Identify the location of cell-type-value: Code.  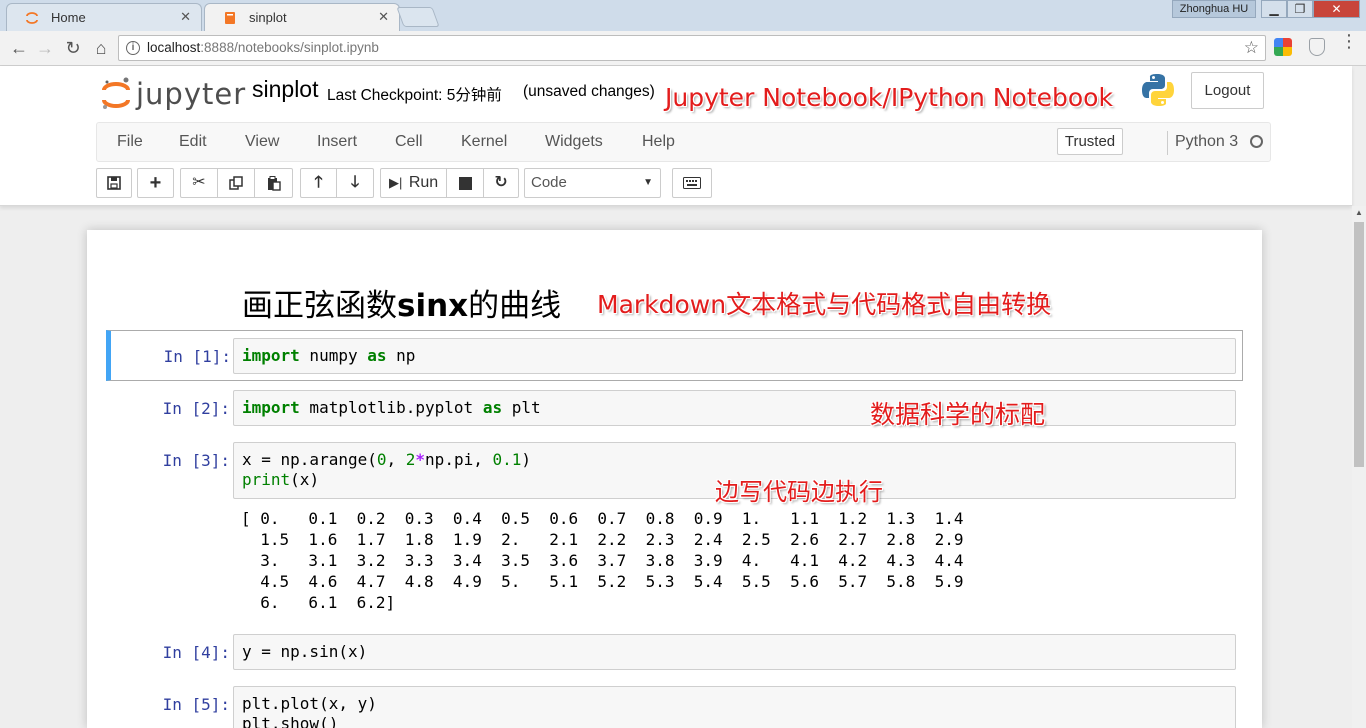
(549, 182).